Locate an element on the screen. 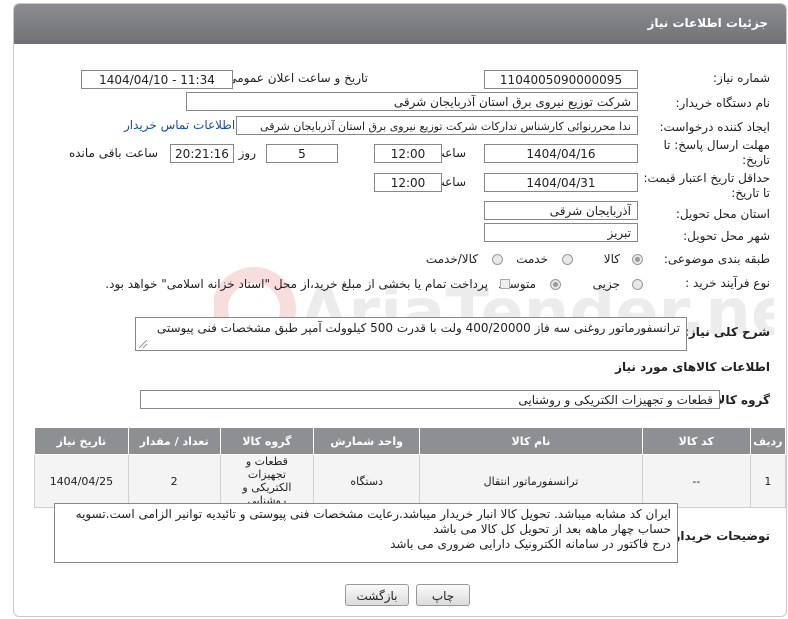 This screenshot has width=788, height=619. process-option-minor: جزیی is located at coordinates (606, 284).